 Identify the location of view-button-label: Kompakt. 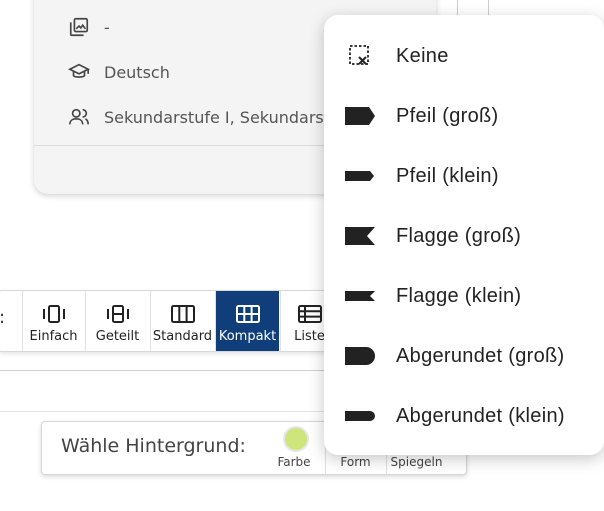
(247, 336).